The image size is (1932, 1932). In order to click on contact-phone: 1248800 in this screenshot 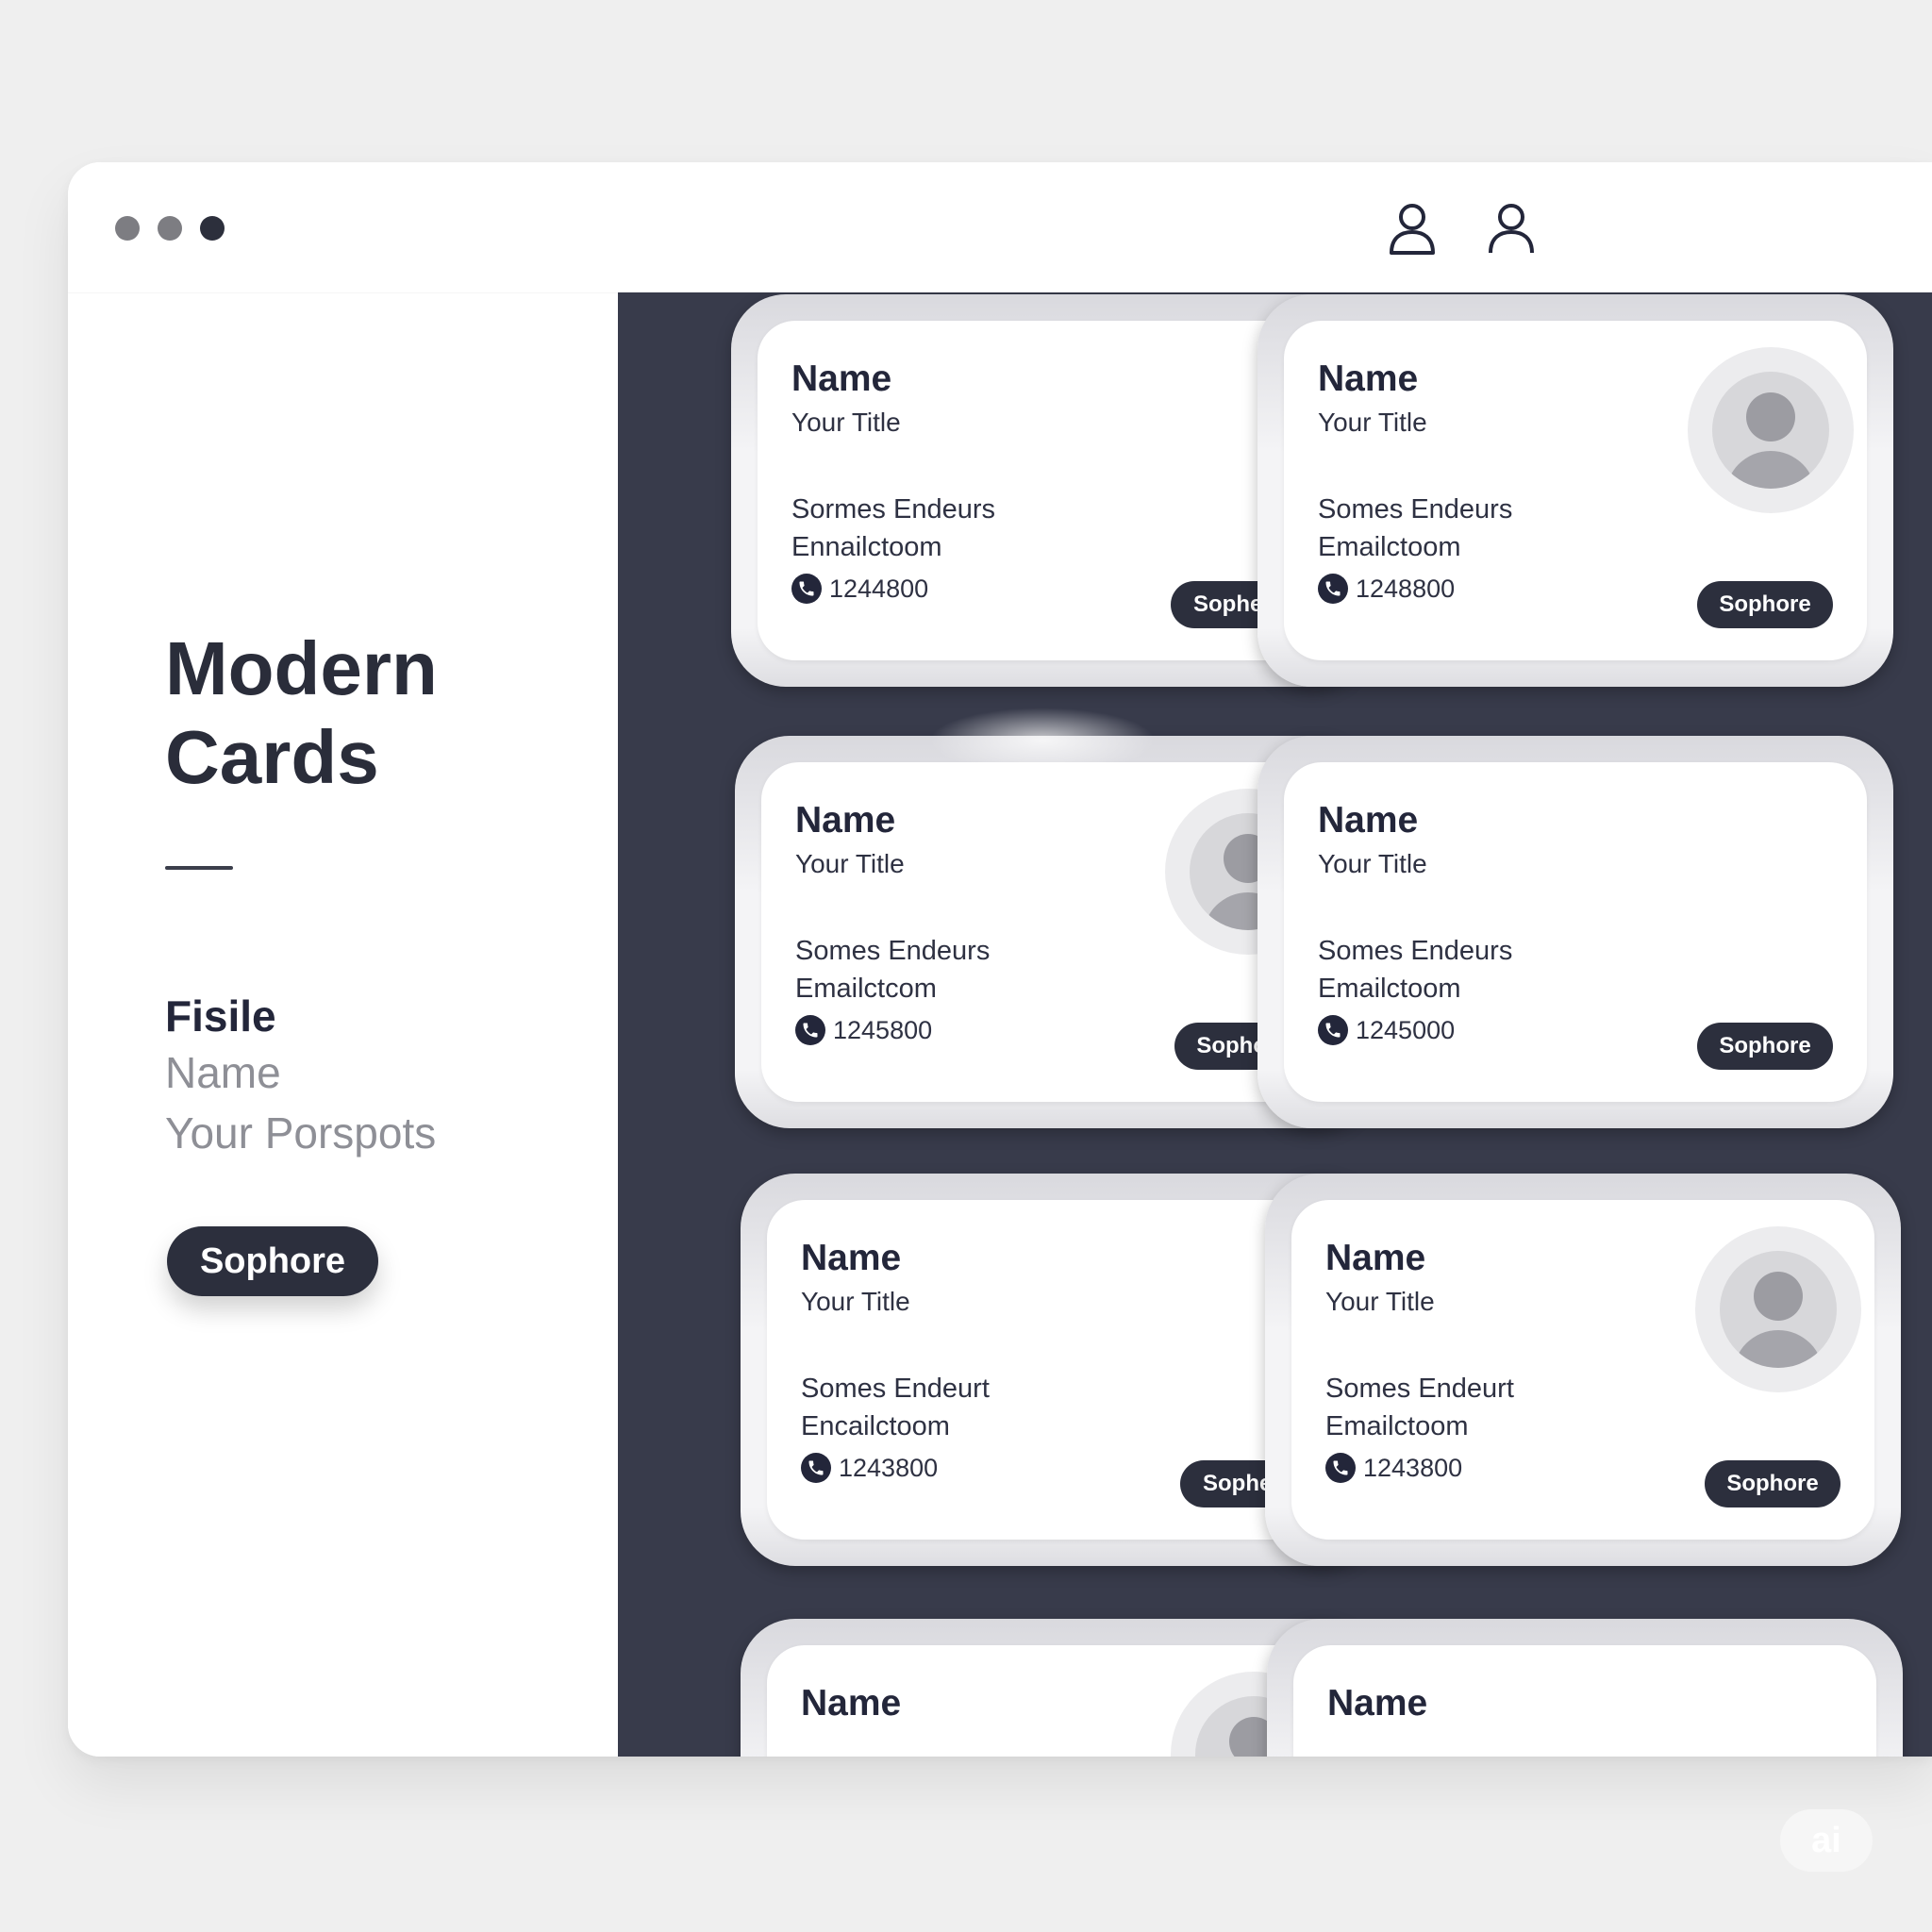, I will do `click(1386, 589)`.